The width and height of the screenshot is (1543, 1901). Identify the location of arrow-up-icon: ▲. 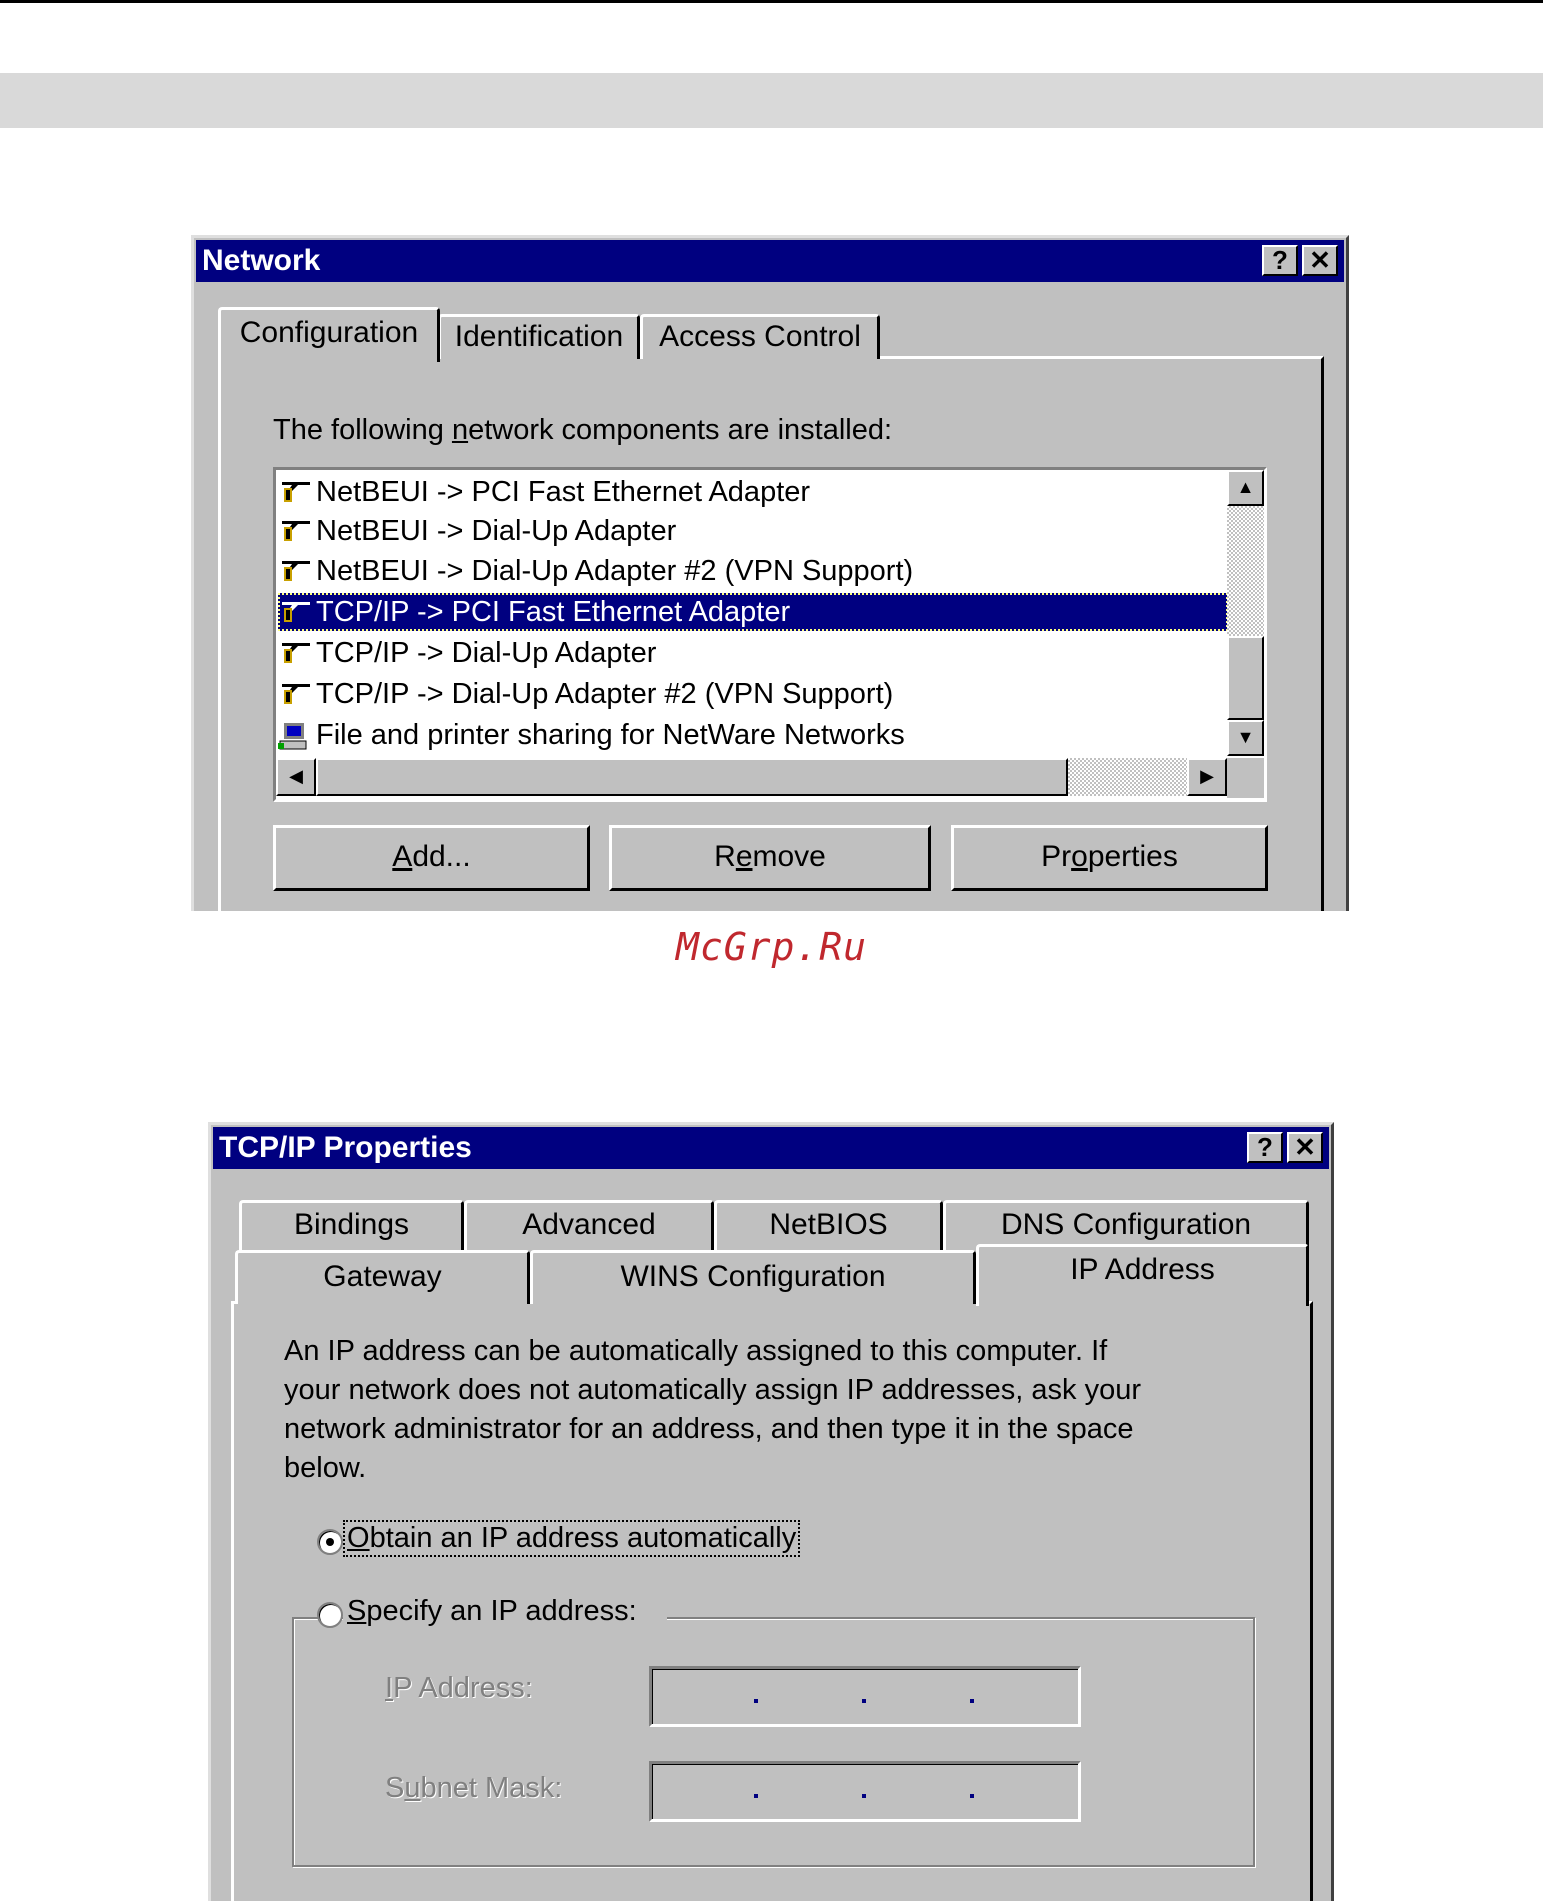
(1245, 487).